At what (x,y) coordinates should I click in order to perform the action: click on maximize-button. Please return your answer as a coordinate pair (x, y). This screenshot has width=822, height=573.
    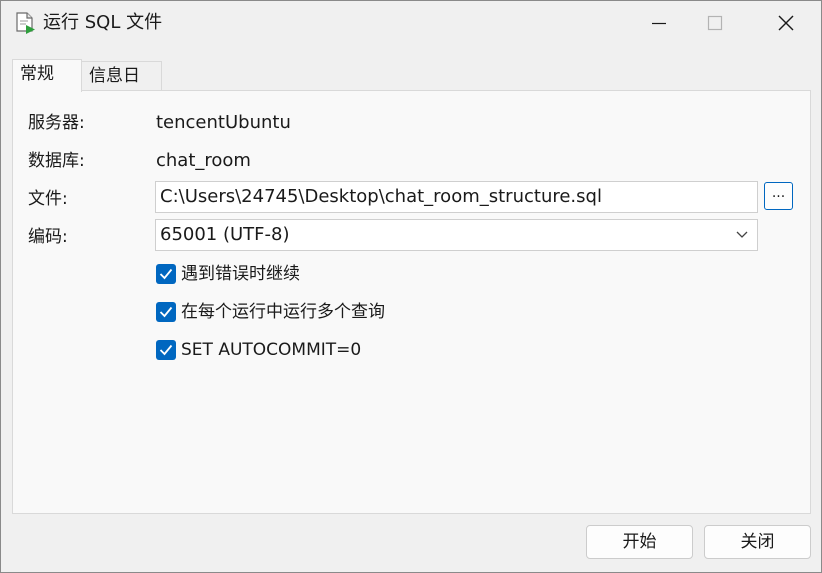
    Looking at the image, I should click on (715, 23).